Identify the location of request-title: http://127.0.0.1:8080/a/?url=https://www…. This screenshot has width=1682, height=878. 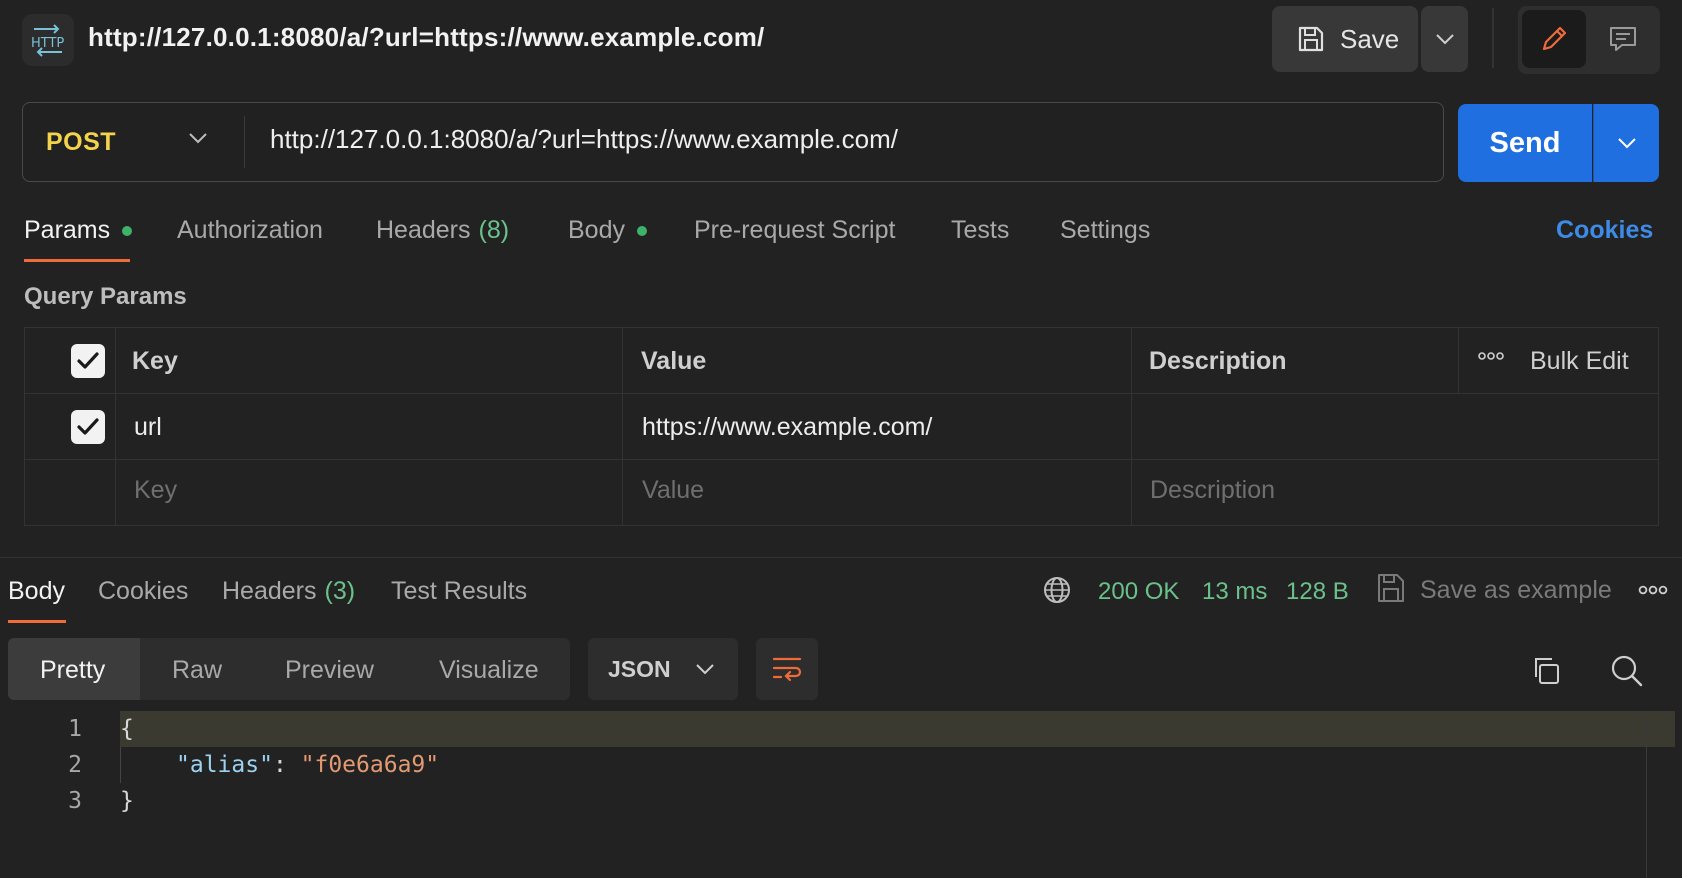
(426, 37).